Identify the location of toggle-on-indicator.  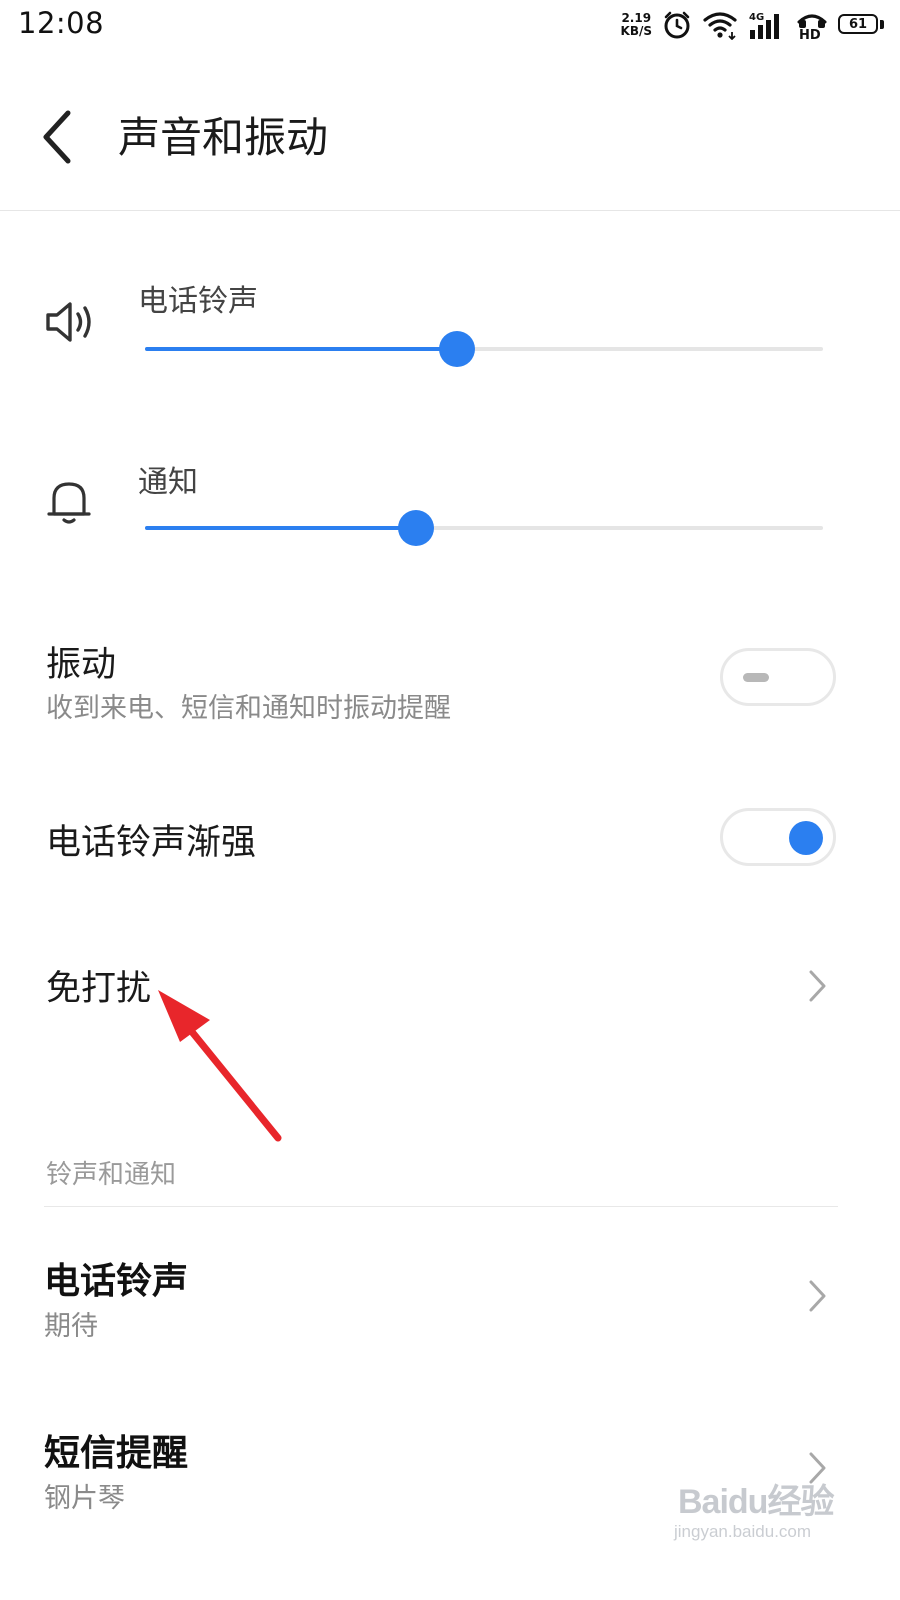
(806, 838).